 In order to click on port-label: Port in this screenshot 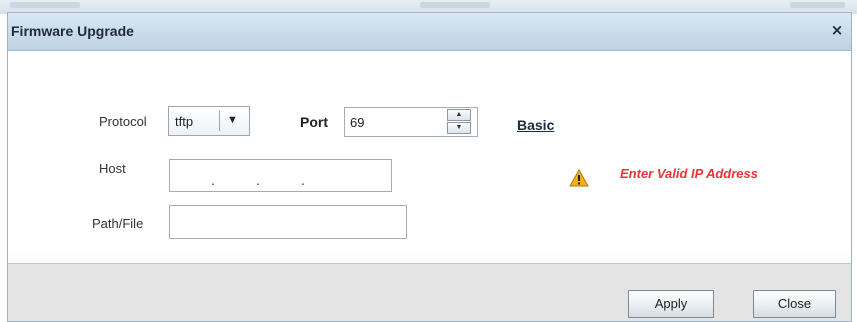, I will do `click(314, 122)`.